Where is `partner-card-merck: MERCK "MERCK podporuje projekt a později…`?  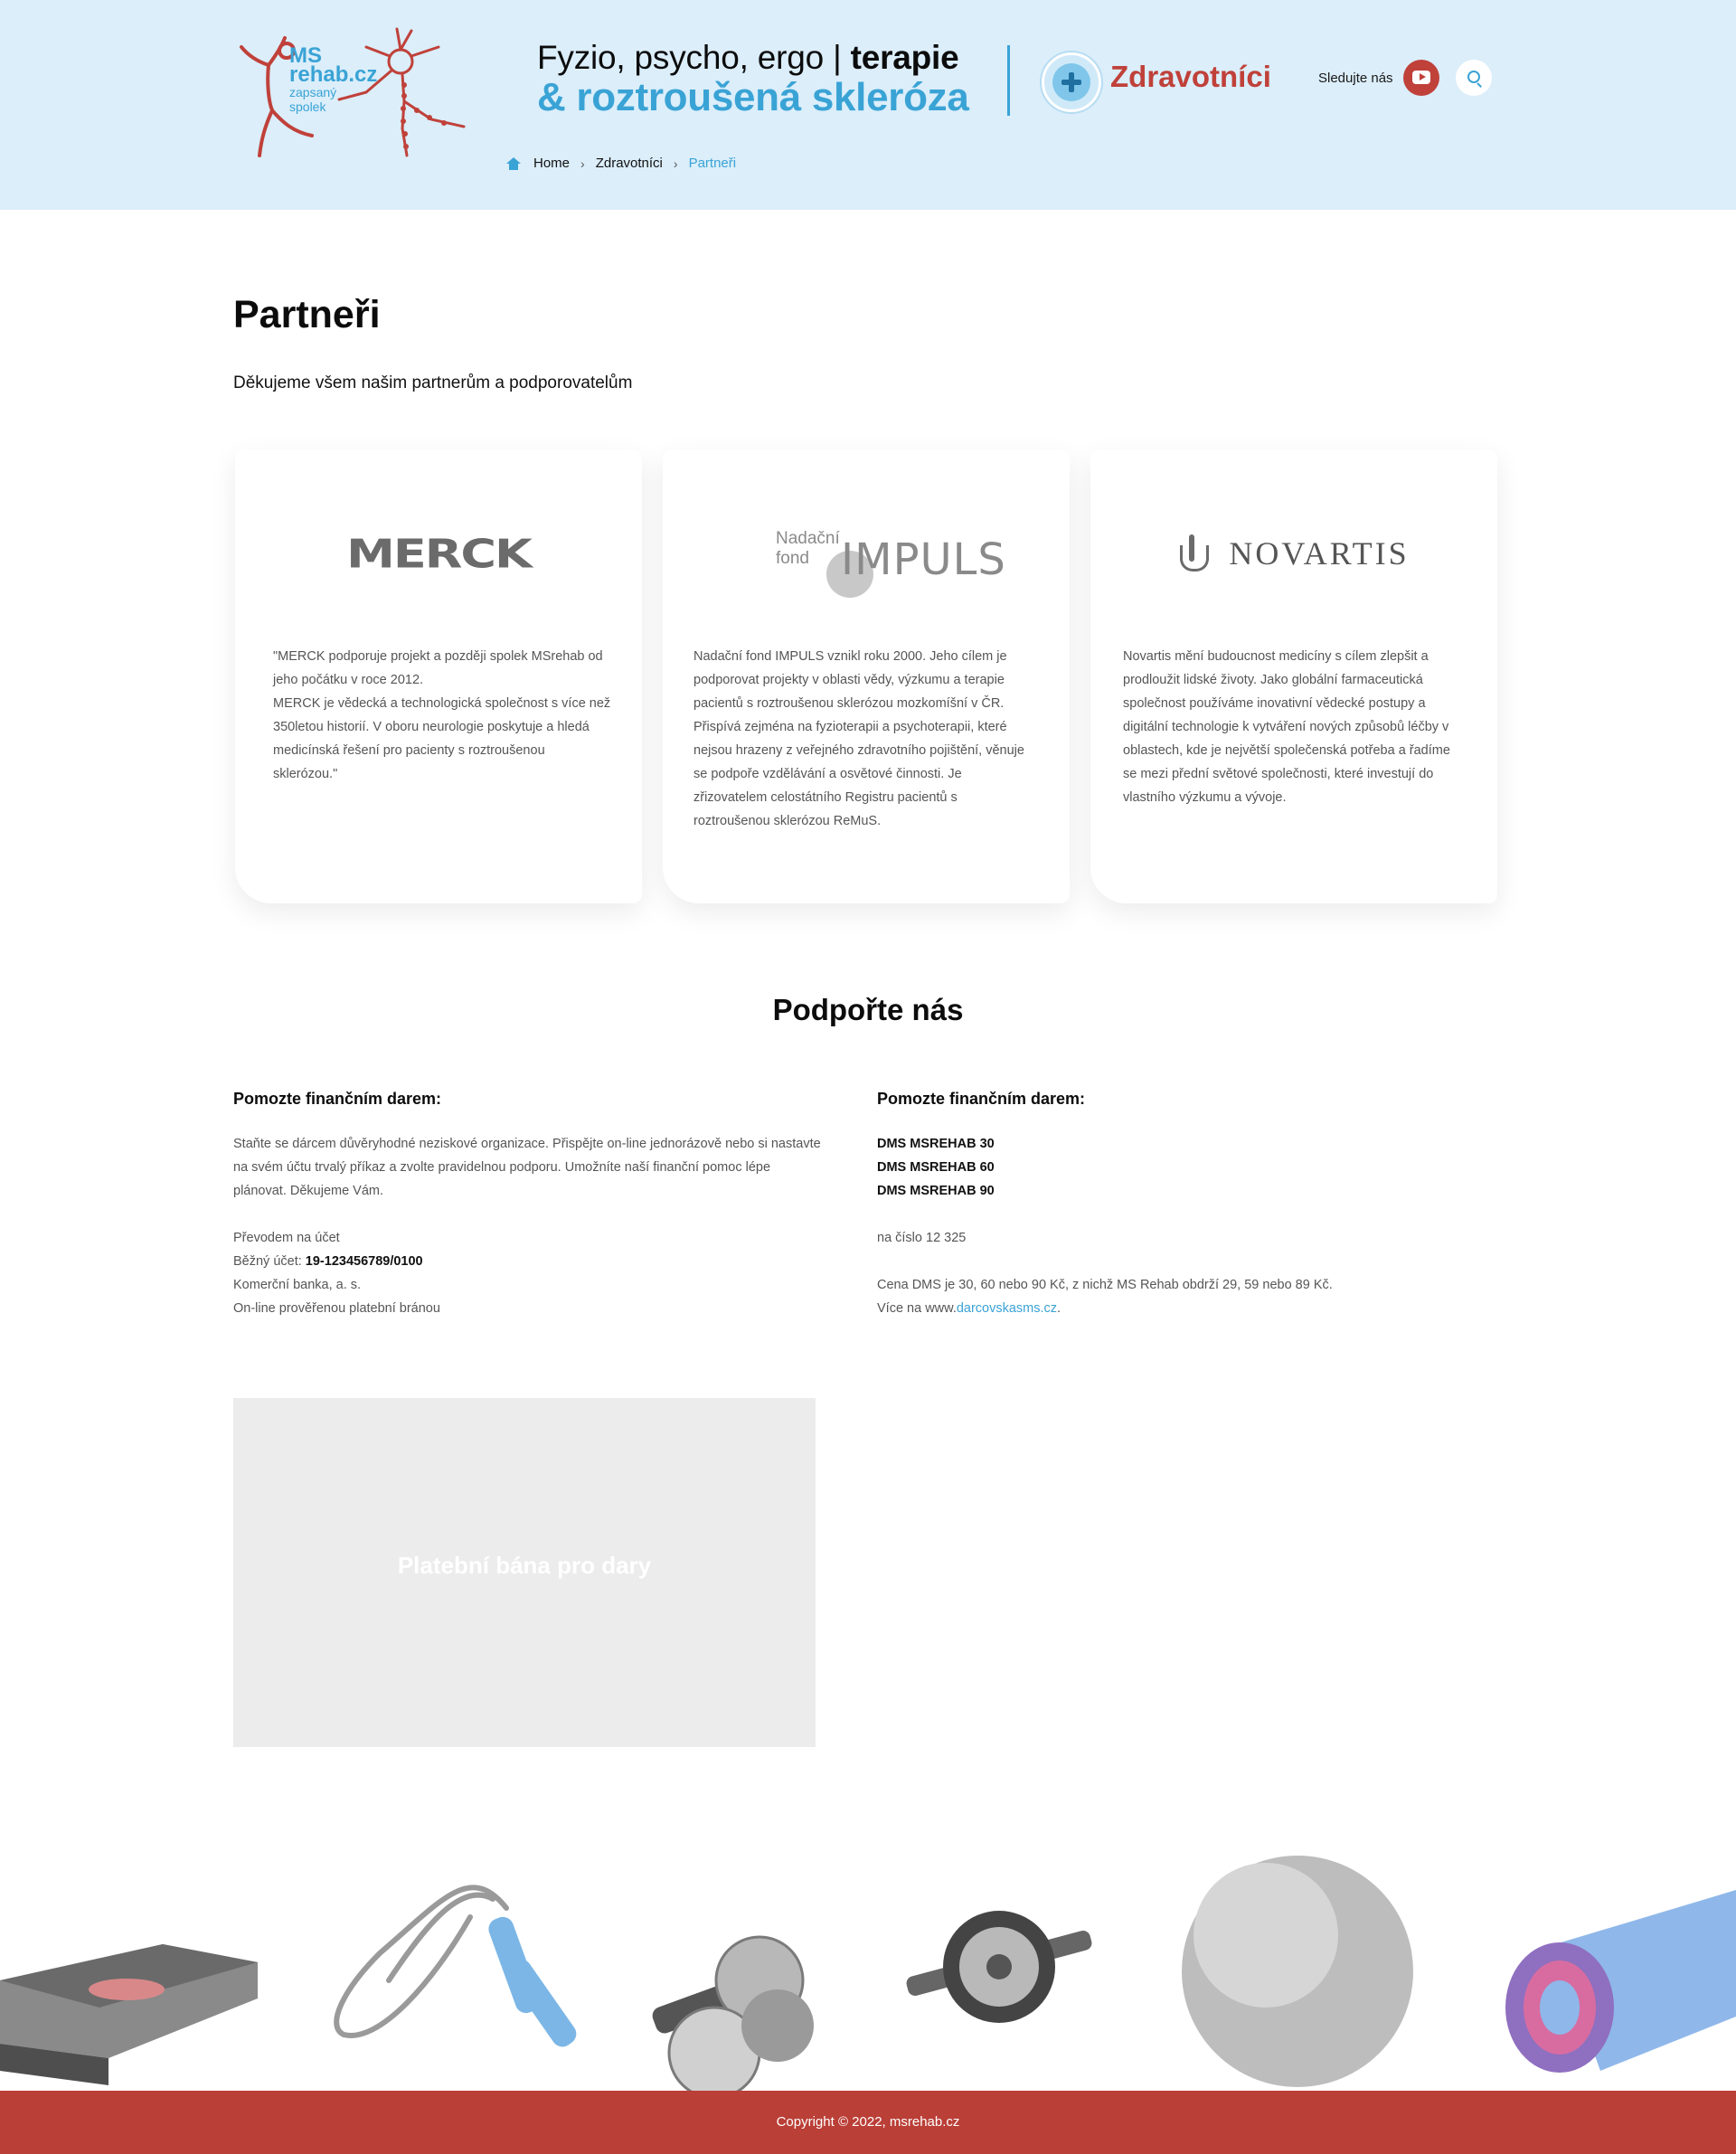
partner-card-merck: MERCK "MERCK podporuje projekt a později… is located at coordinates (439, 676).